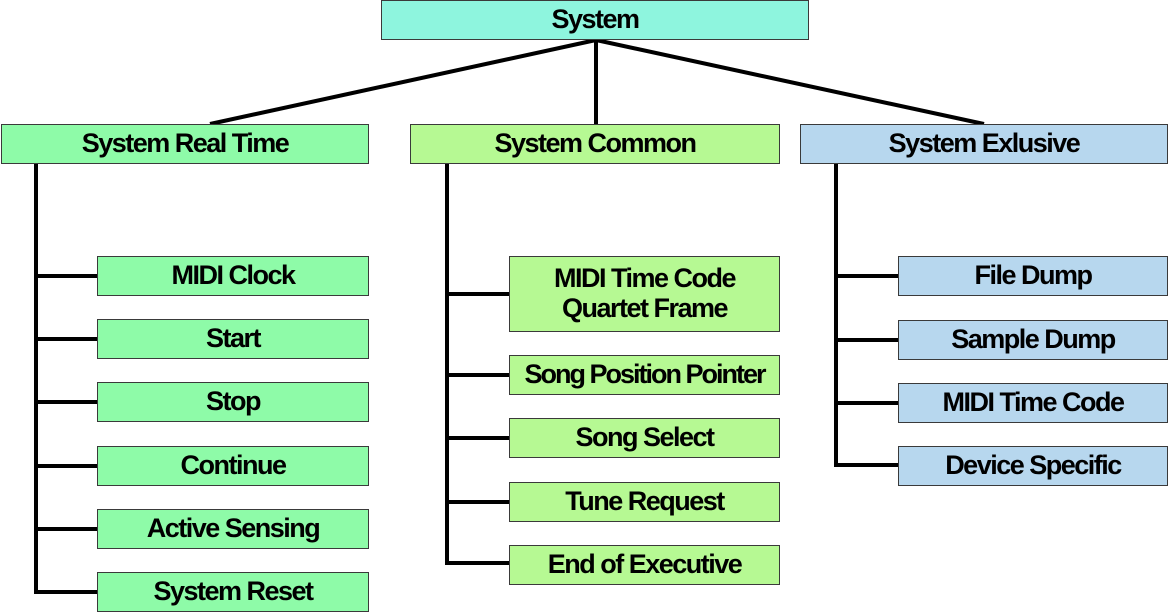 Image resolution: width=1169 pixels, height=613 pixels. I want to click on node-tune-request: Tune Request, so click(644, 502).